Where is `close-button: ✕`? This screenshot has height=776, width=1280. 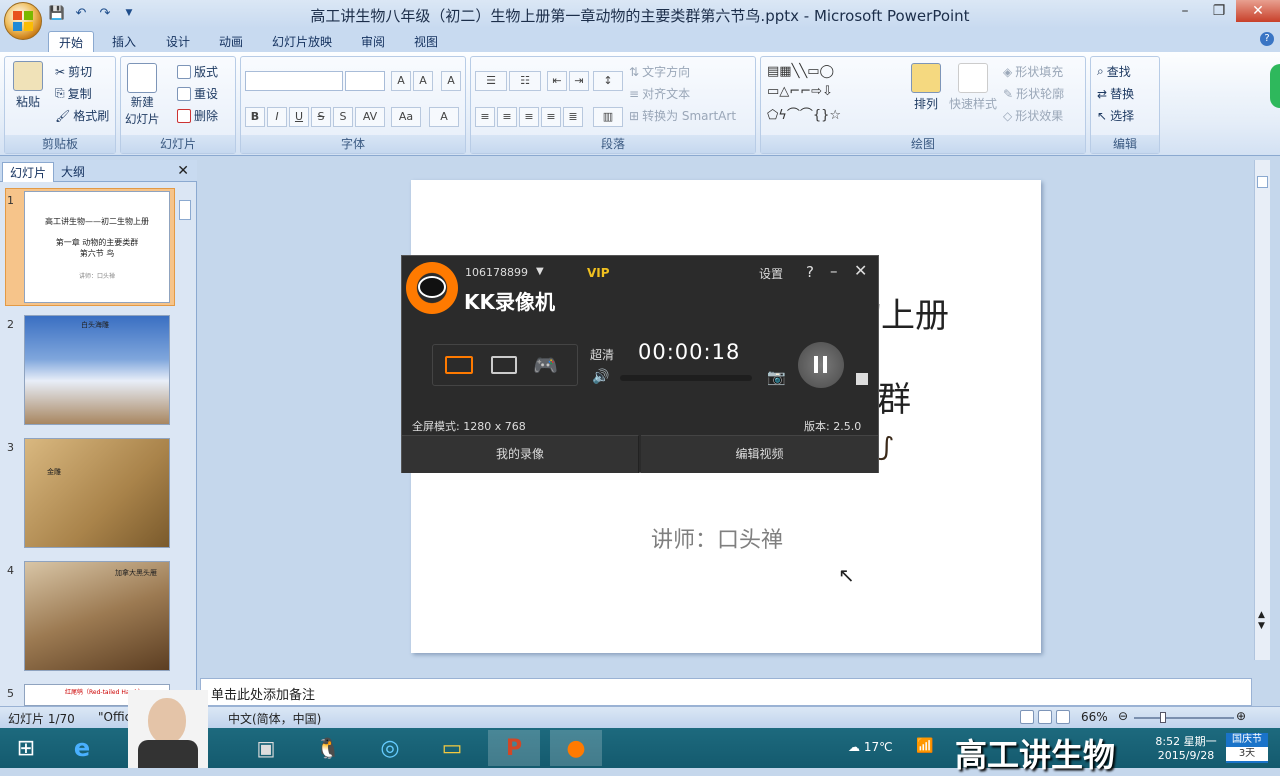
close-button: ✕ is located at coordinates (1258, 11).